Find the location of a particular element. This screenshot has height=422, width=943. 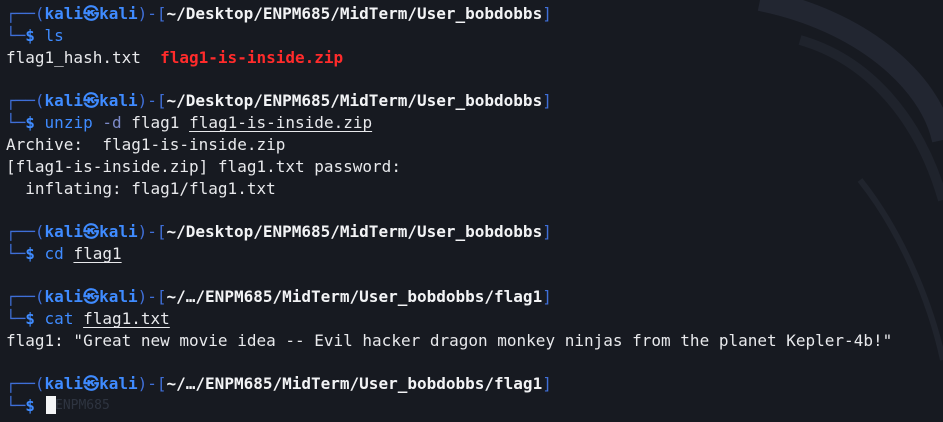

command-line: └─$ unzip -d flag1 flag1-is-inside.zip is located at coordinates (189, 122).